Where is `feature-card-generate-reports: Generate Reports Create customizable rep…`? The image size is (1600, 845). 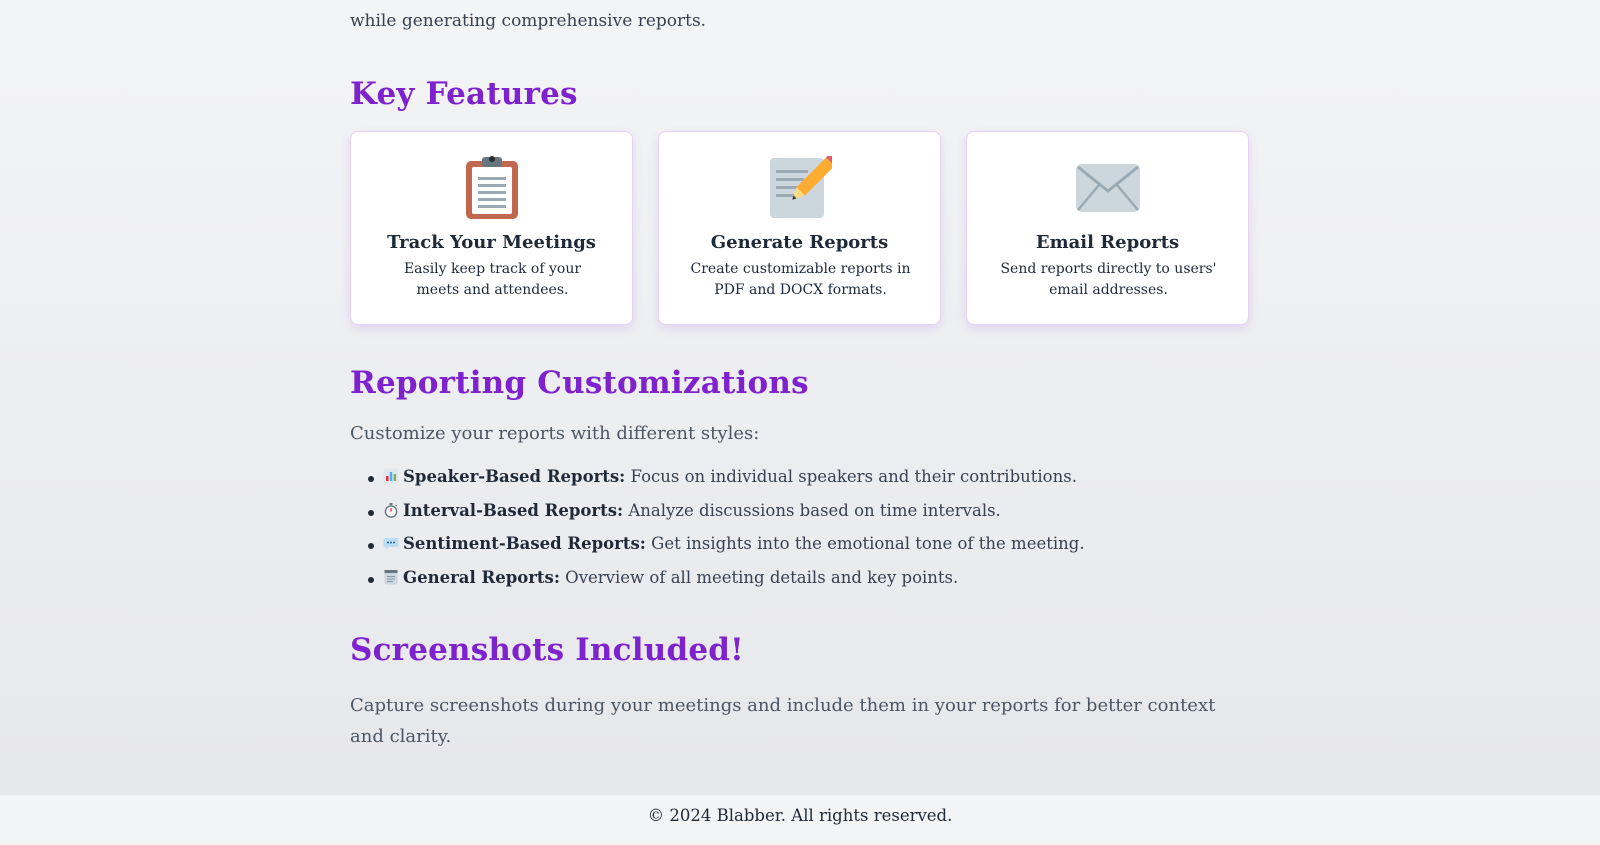
feature-card-generate-reports: Generate Reports Create customizable rep… is located at coordinates (799, 228).